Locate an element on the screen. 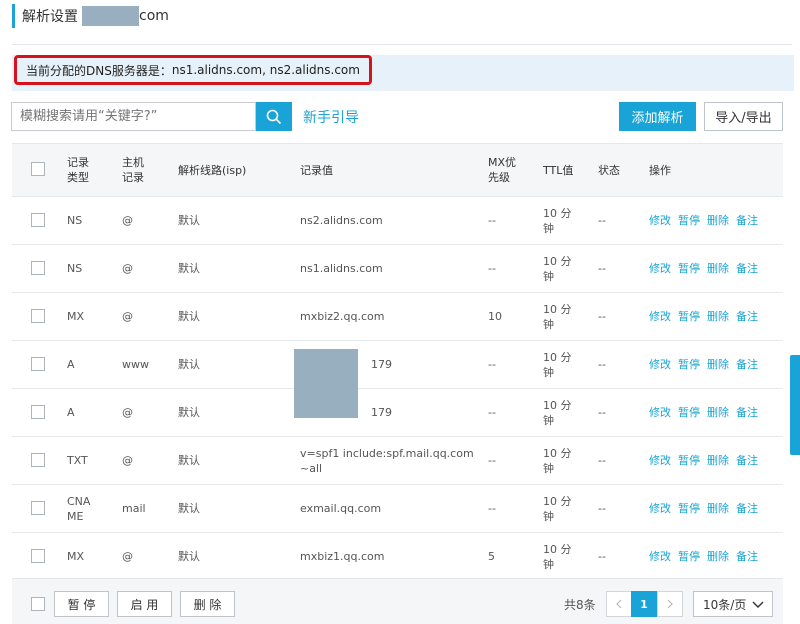 The width and height of the screenshot is (800, 624). next-page-button is located at coordinates (670, 604).